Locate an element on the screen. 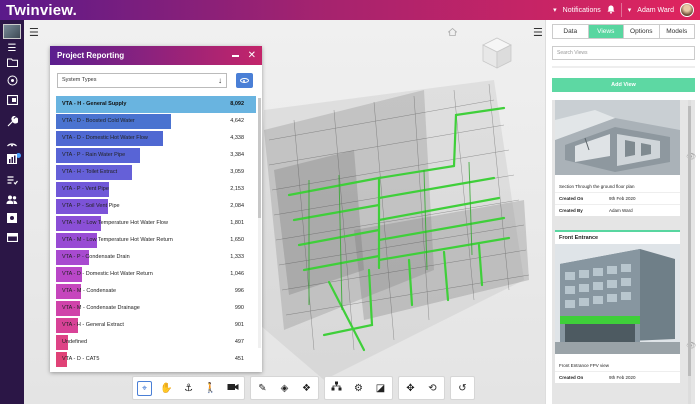 The width and height of the screenshot is (700, 404). report-row: VTA - M - Condensate 996 is located at coordinates (156, 291).